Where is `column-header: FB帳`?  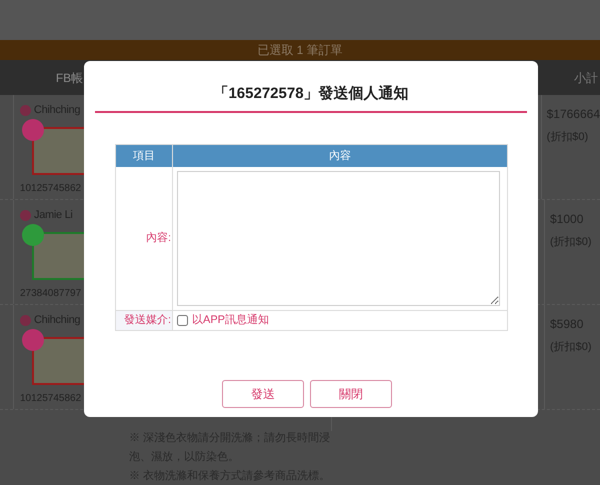 column-header: FB帳 is located at coordinates (70, 78).